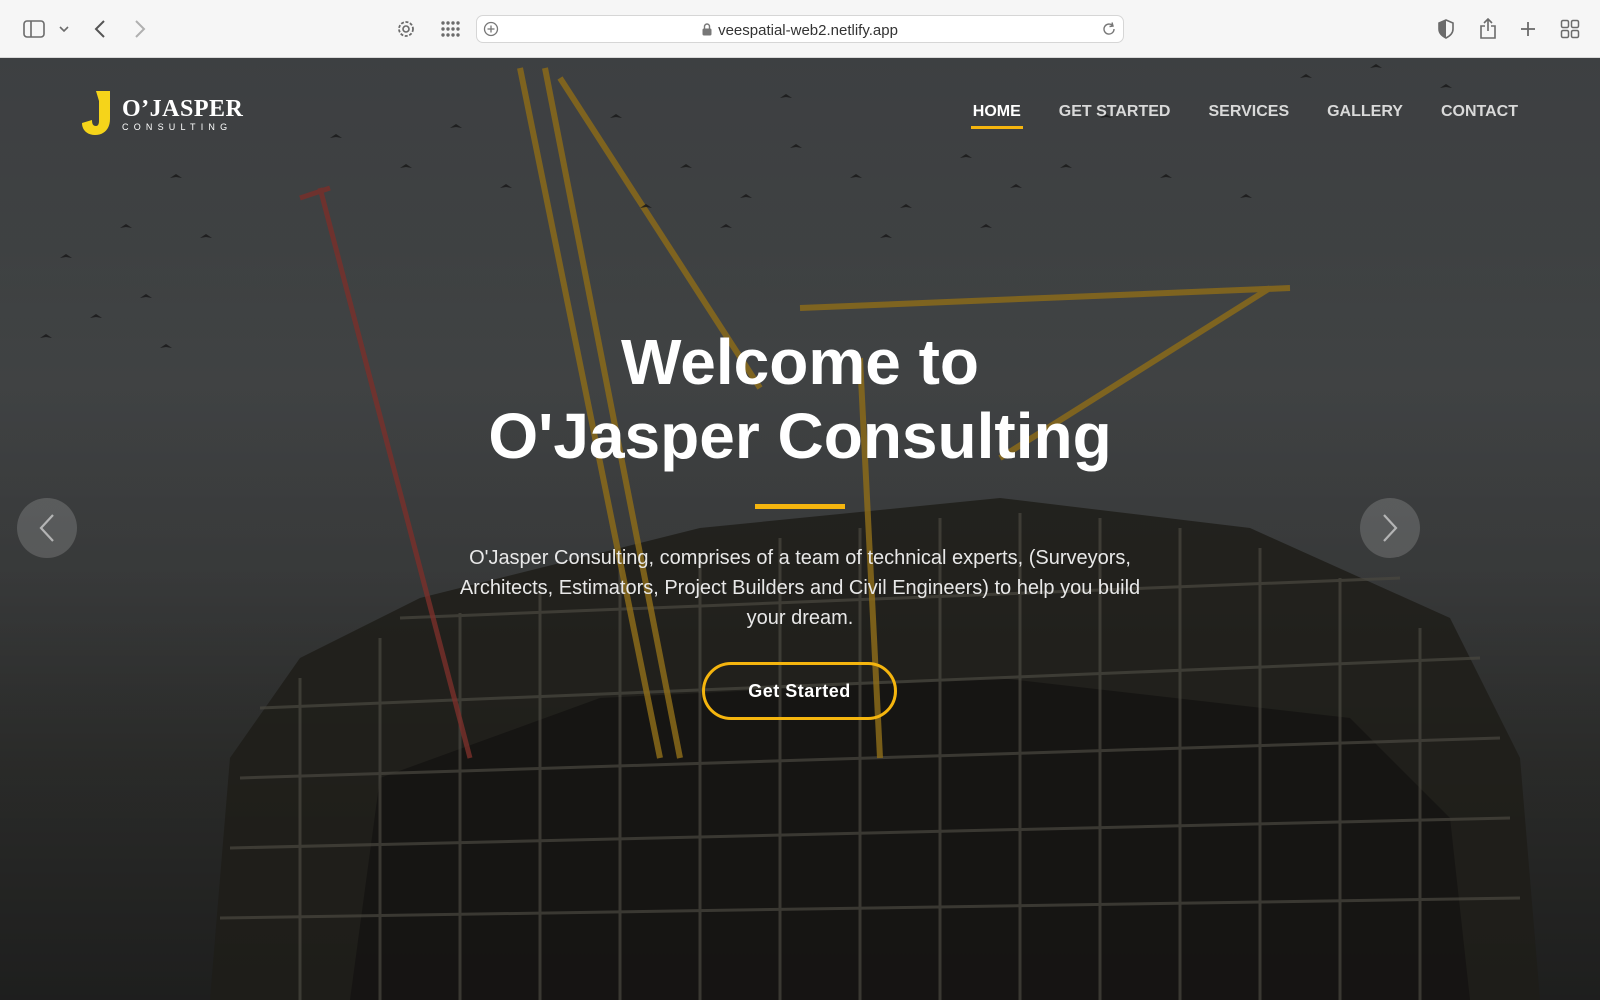  What do you see at coordinates (140, 29) in the screenshot?
I see `forward-icon` at bounding box center [140, 29].